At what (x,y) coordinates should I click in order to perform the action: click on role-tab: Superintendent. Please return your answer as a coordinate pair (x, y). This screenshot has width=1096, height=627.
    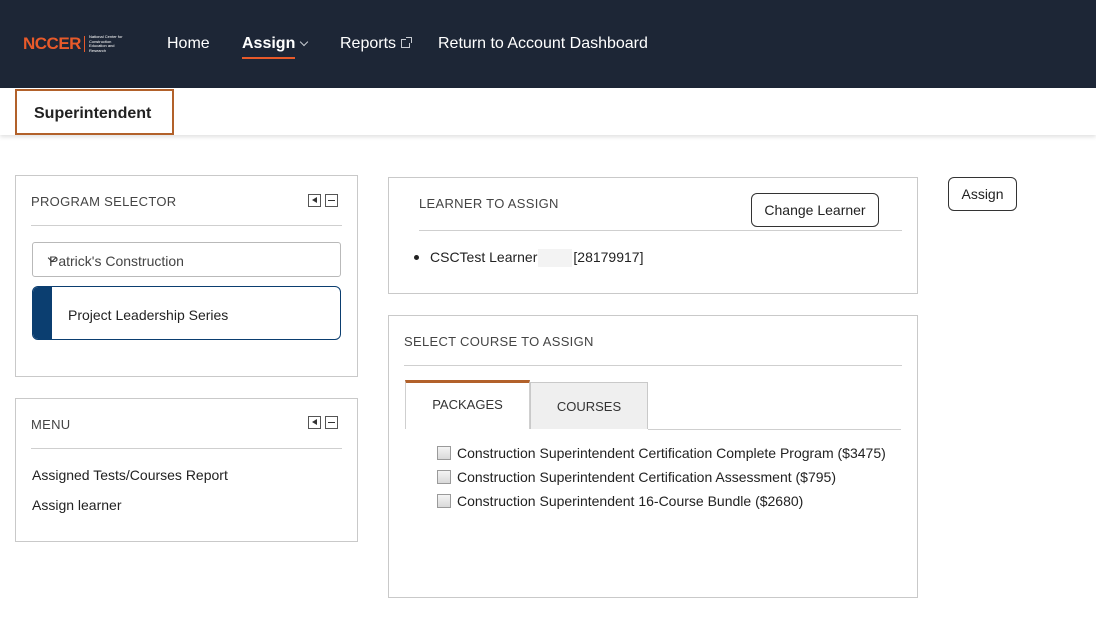
    Looking at the image, I should click on (94, 112).